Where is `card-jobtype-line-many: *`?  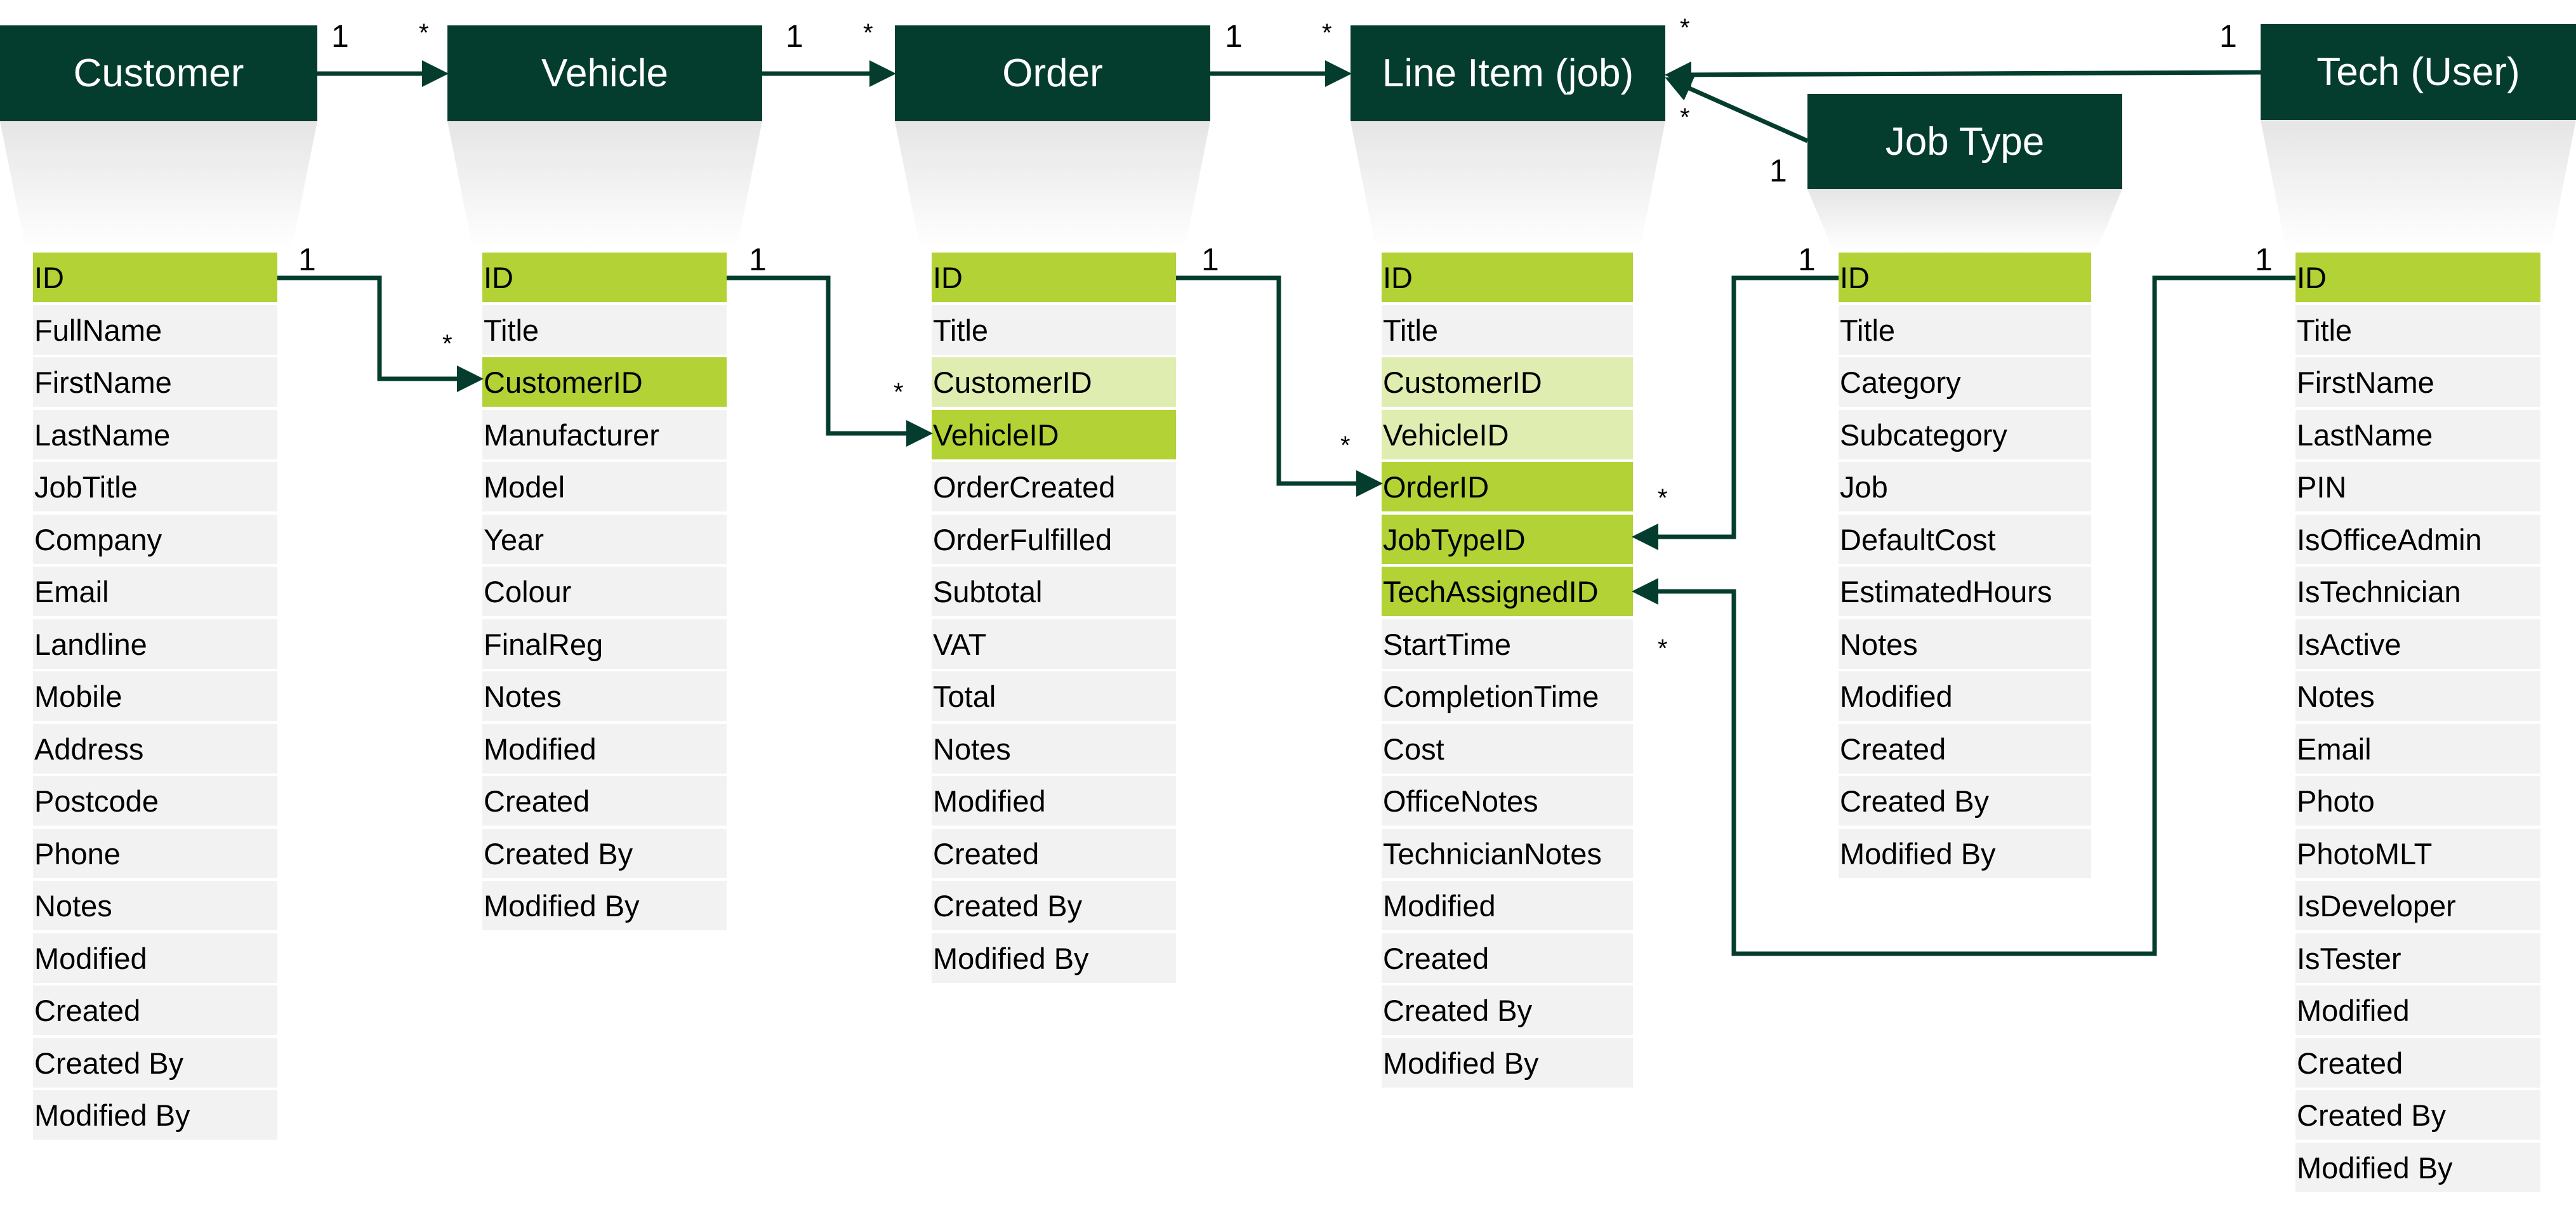 card-jobtype-line-many: * is located at coordinates (1685, 117).